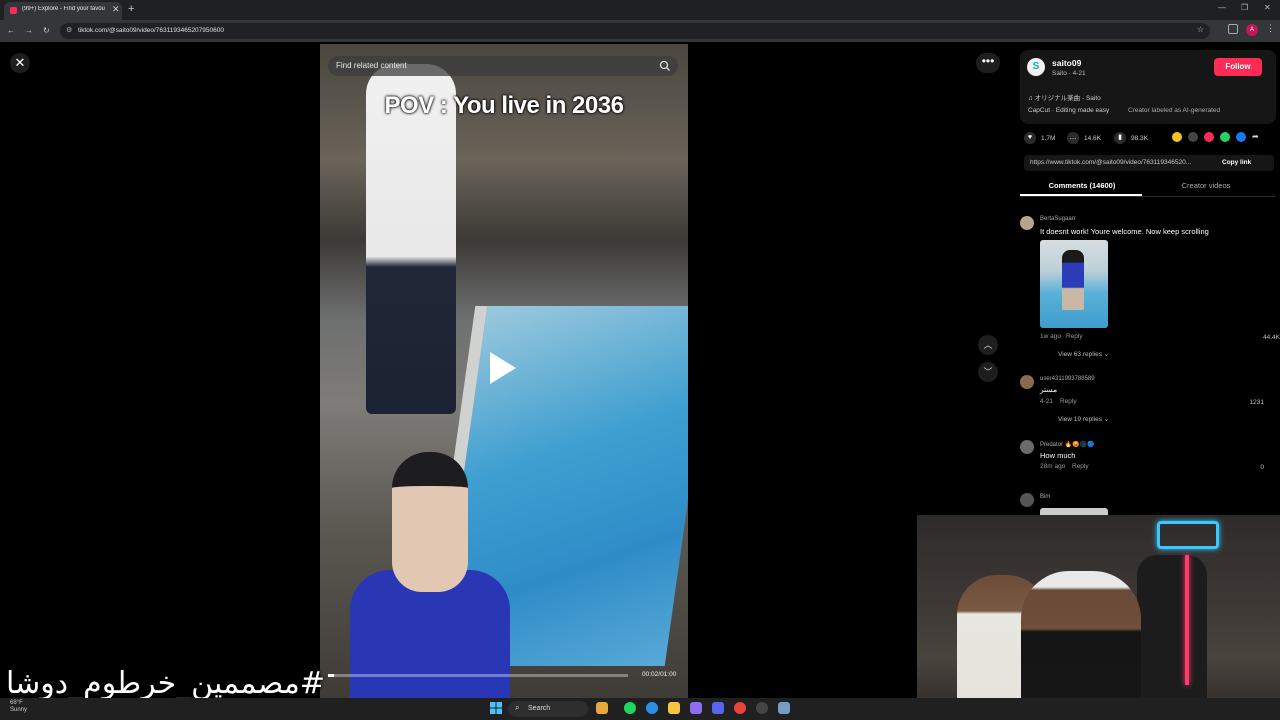 This screenshot has width=1280, height=720. Describe the element at coordinates (478, 675) in the screenshot. I see `video-progress-bar` at that location.